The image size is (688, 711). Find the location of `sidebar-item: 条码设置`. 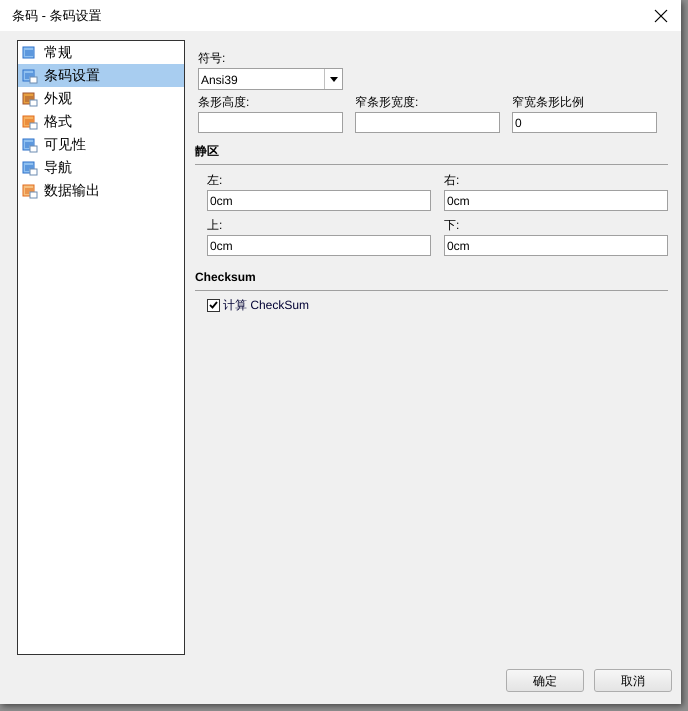

sidebar-item: 条码设置 is located at coordinates (101, 75).